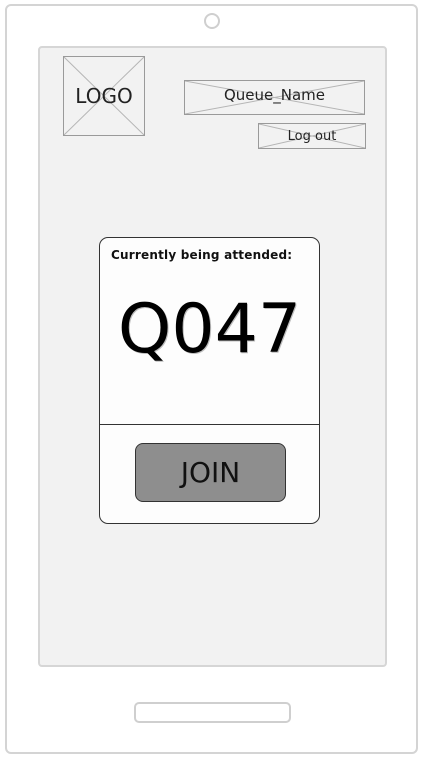 Image resolution: width=426 pixels, height=759 pixels. I want to click on logo-label: LOGO, so click(104, 96).